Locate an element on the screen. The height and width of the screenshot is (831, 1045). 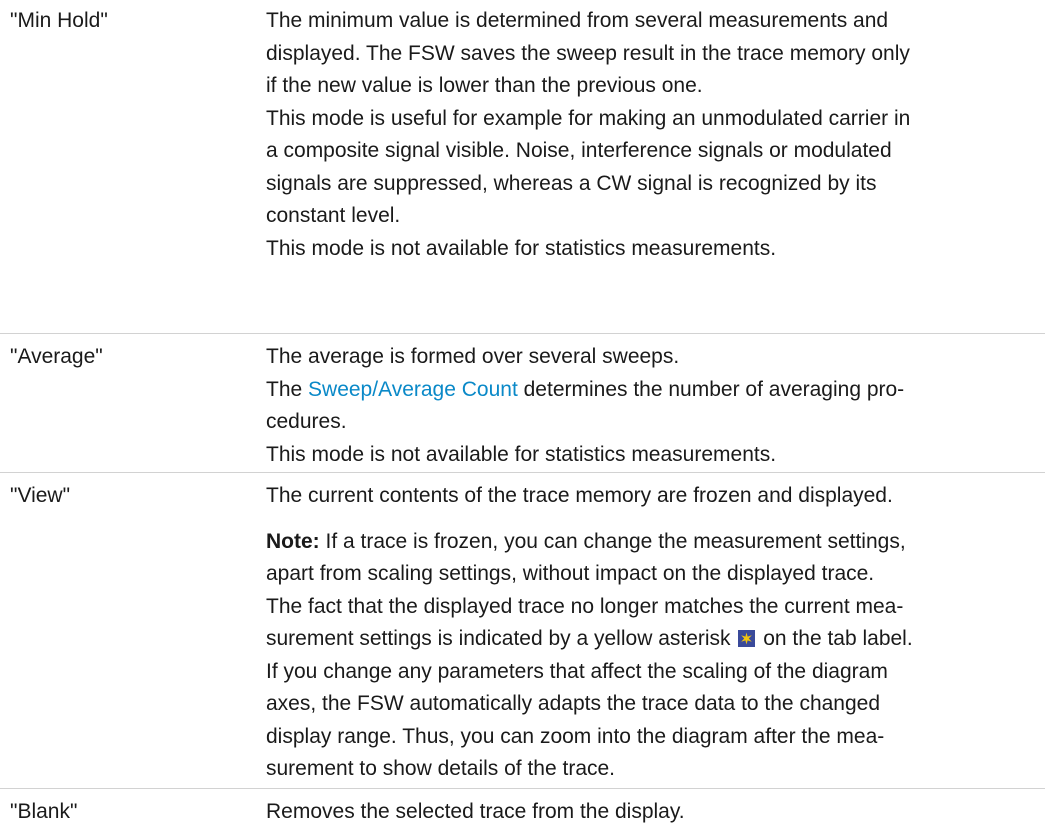
text-fragment: on the tab label. is located at coordinates (838, 638).